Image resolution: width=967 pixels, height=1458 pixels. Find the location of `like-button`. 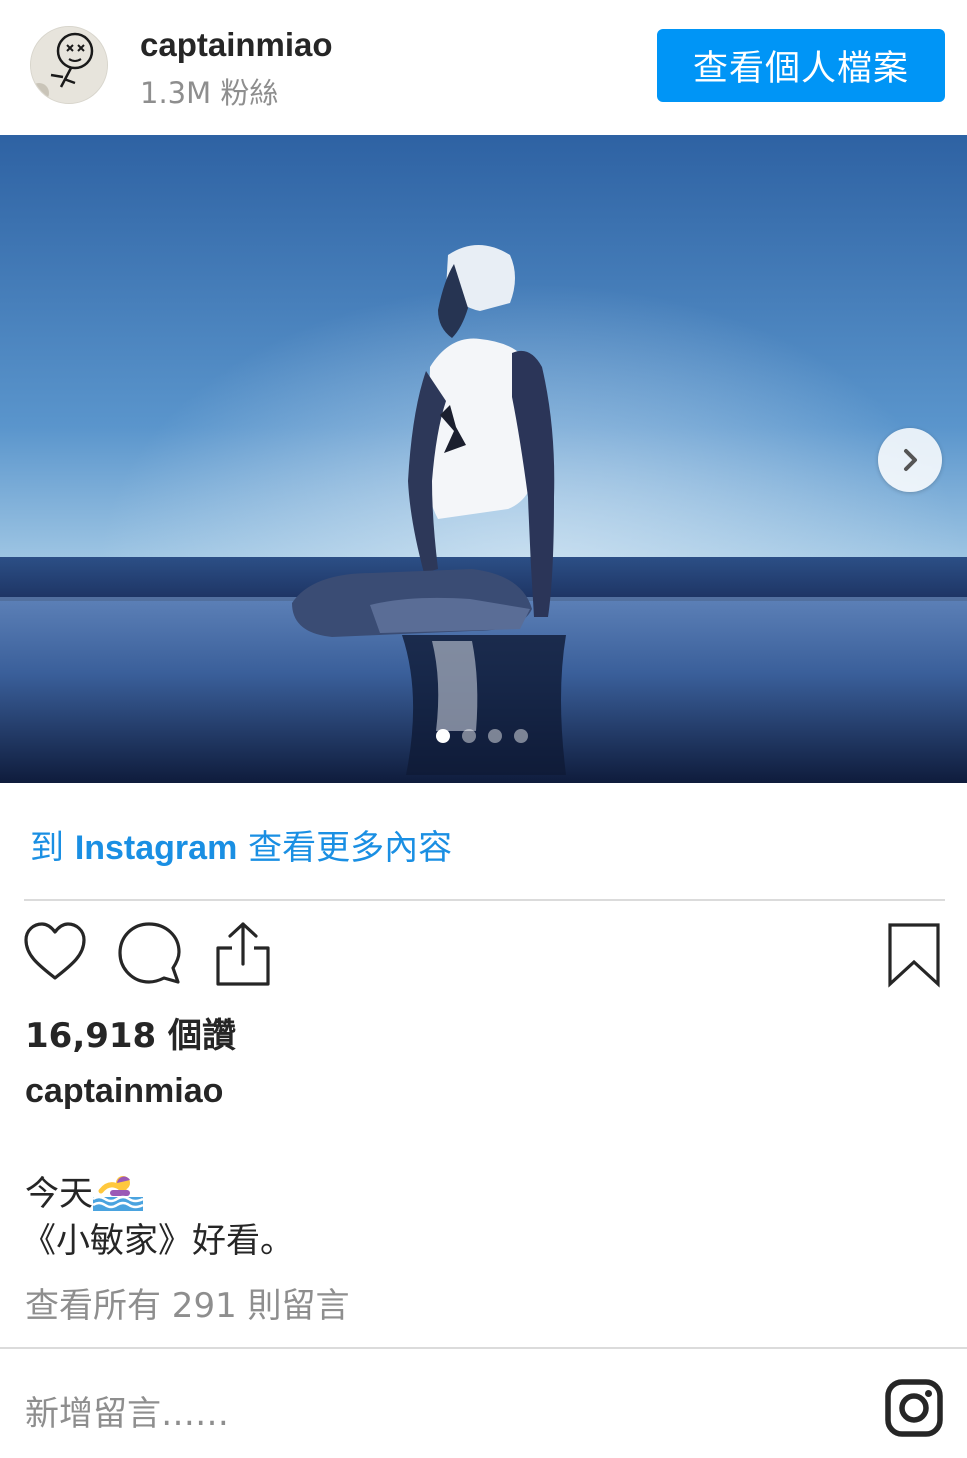

like-button is located at coordinates (55, 953).